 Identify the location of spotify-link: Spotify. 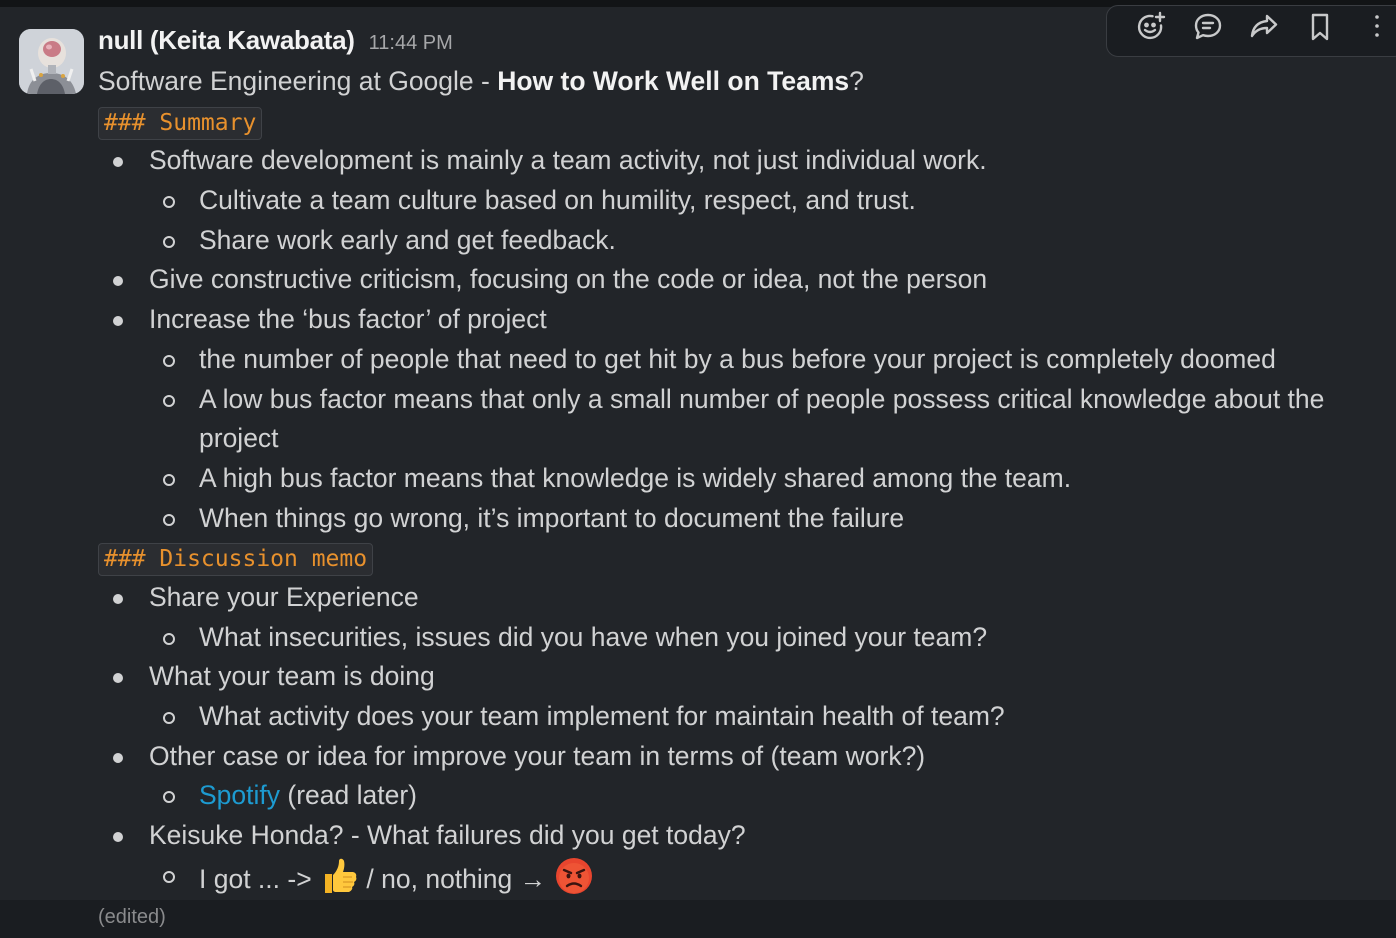
(239, 795).